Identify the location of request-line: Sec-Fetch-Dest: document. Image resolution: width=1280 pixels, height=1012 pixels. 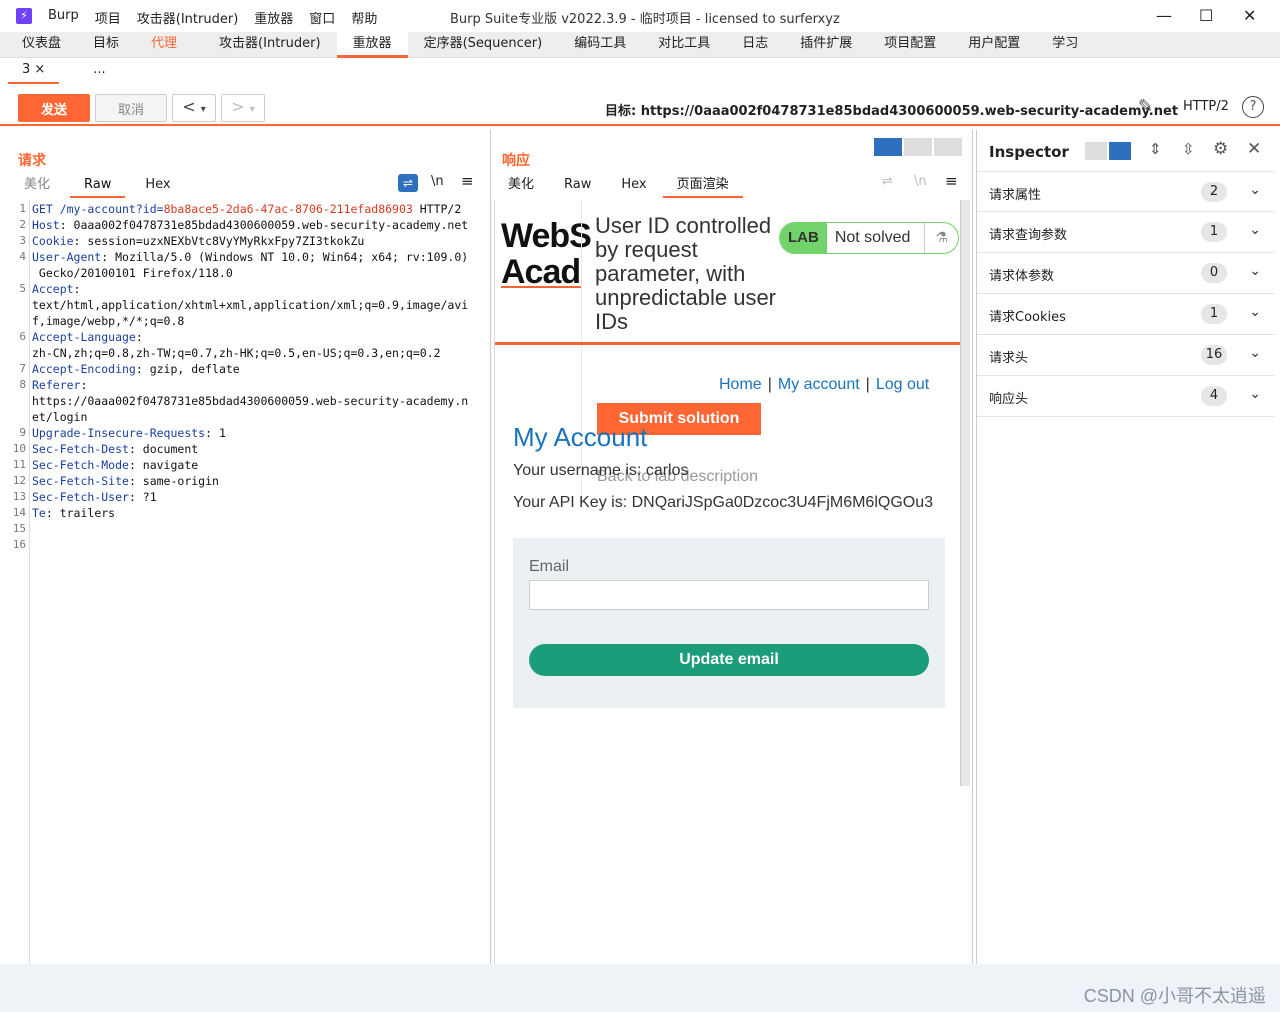
(115, 449).